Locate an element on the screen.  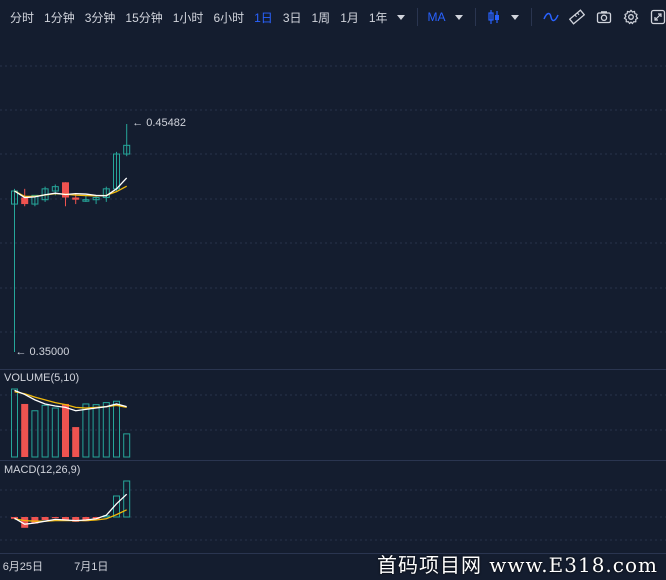
volume-ma5-line is located at coordinates (70, 400).